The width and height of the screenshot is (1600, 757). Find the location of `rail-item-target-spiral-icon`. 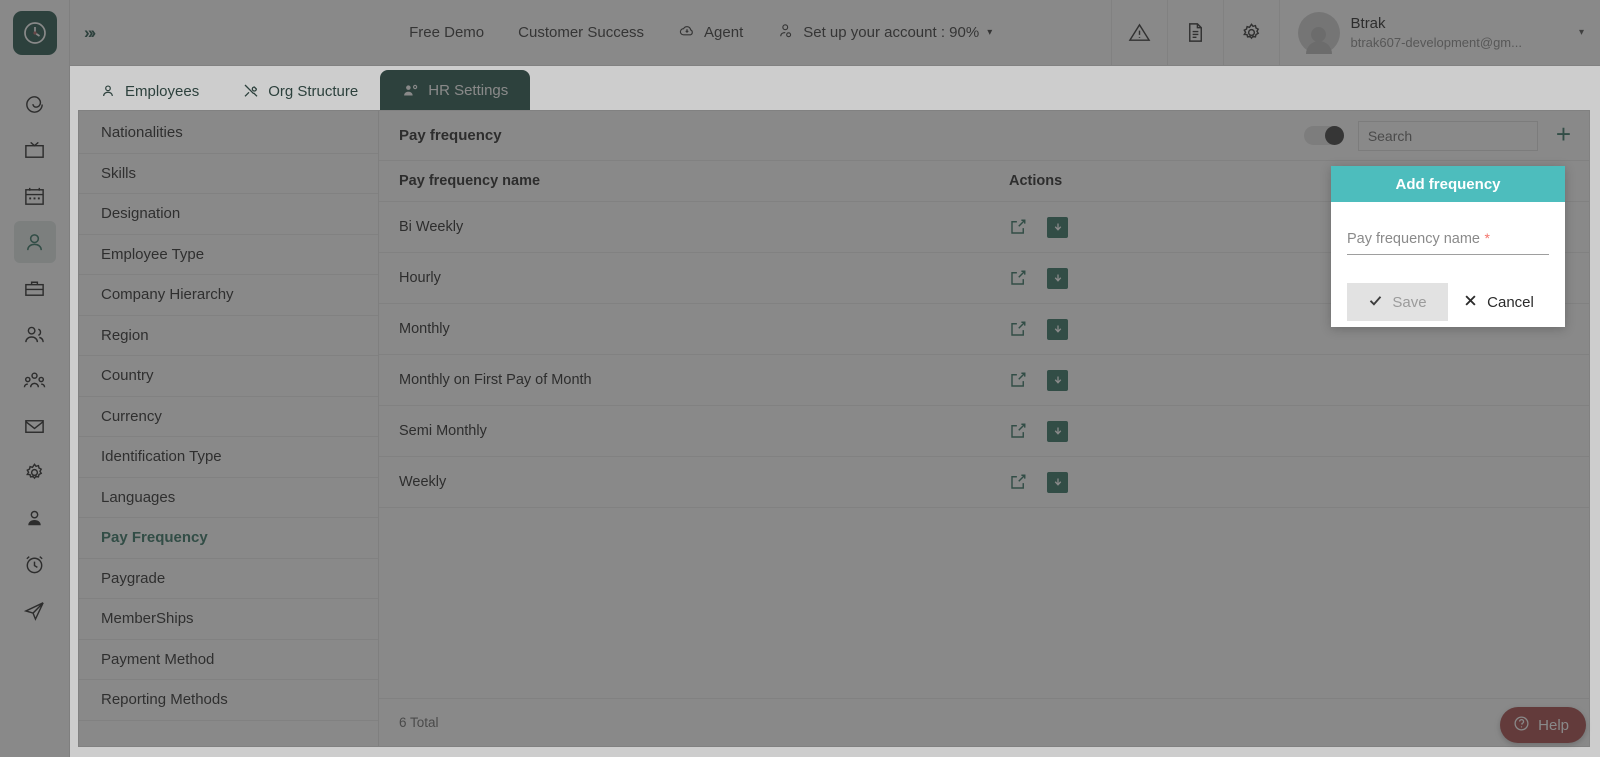

rail-item-target-spiral-icon is located at coordinates (35, 104).